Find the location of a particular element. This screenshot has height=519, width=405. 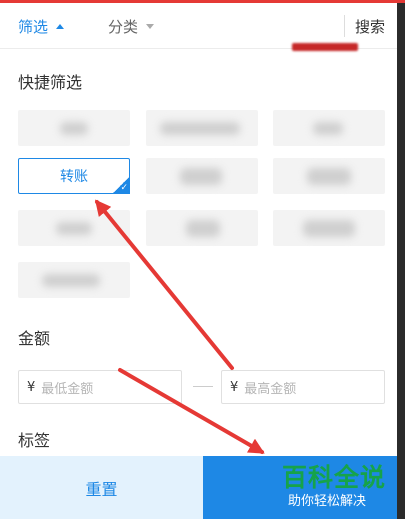

arrow-to-chip is located at coordinates (164, 284).